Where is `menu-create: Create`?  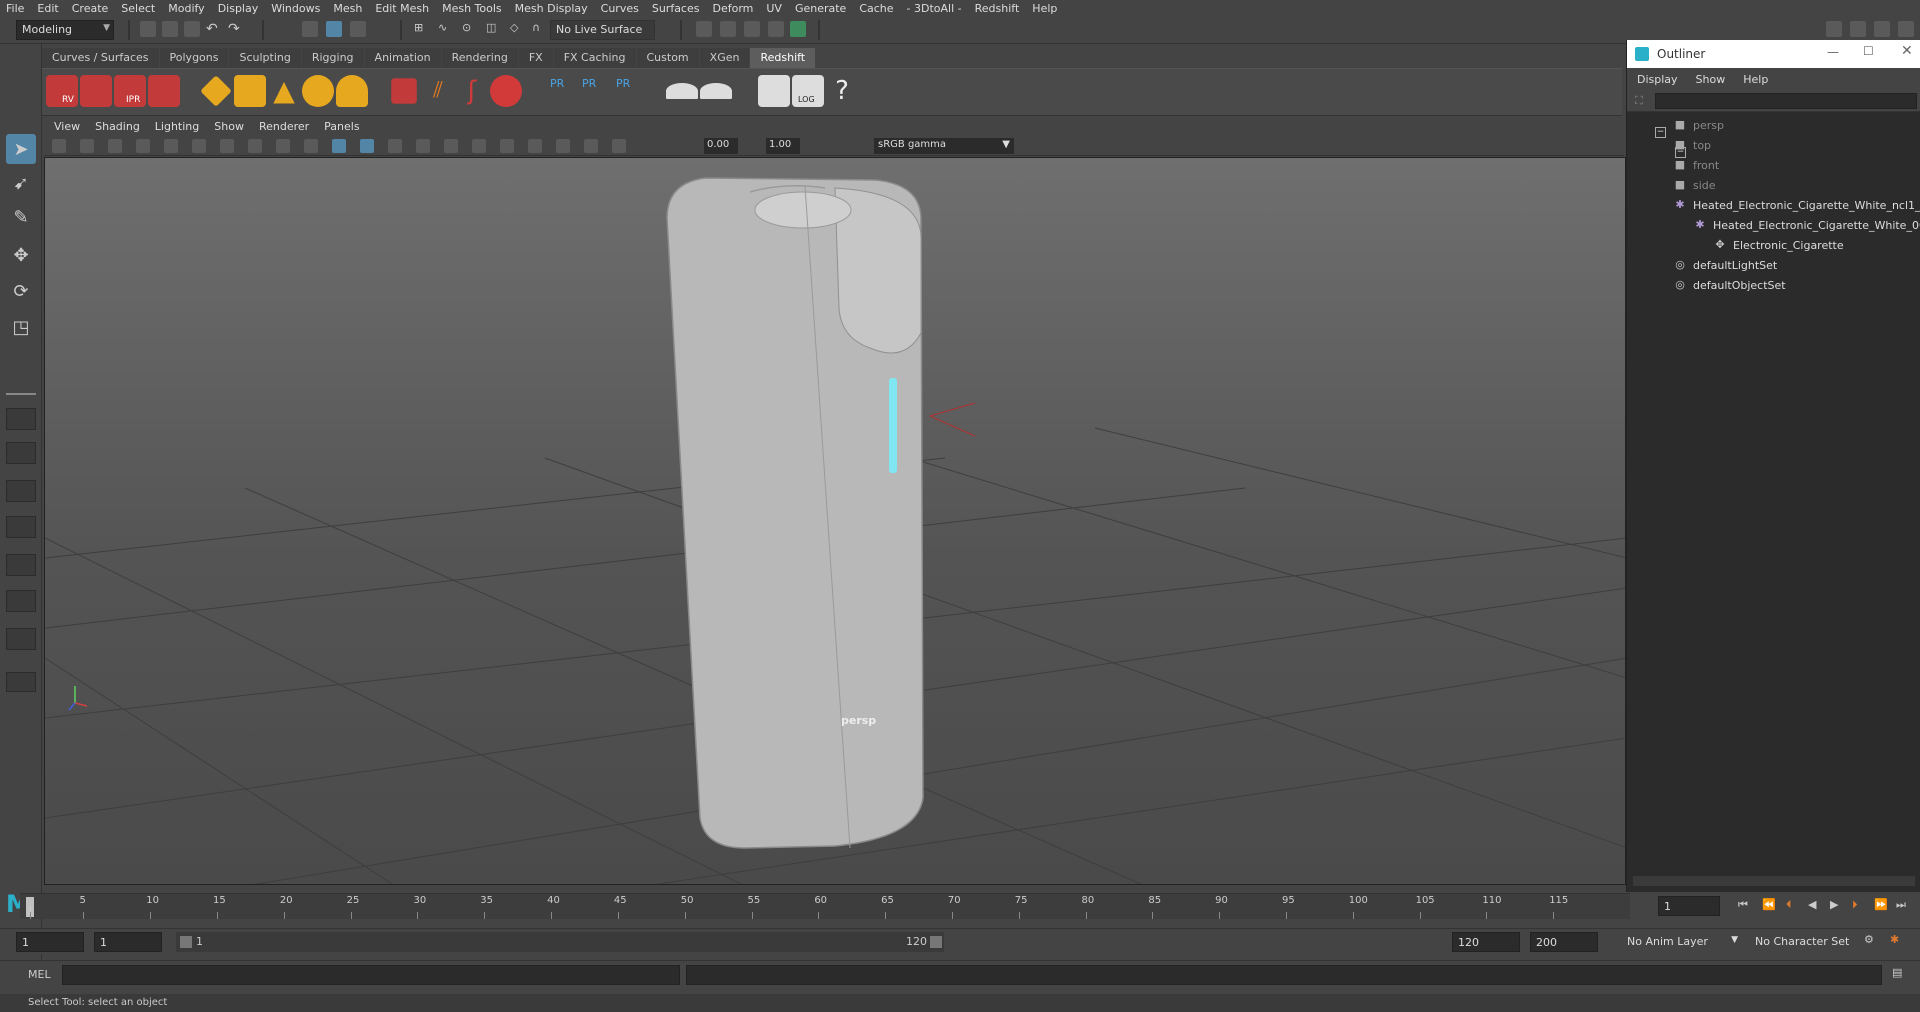
menu-create: Create is located at coordinates (90, 8).